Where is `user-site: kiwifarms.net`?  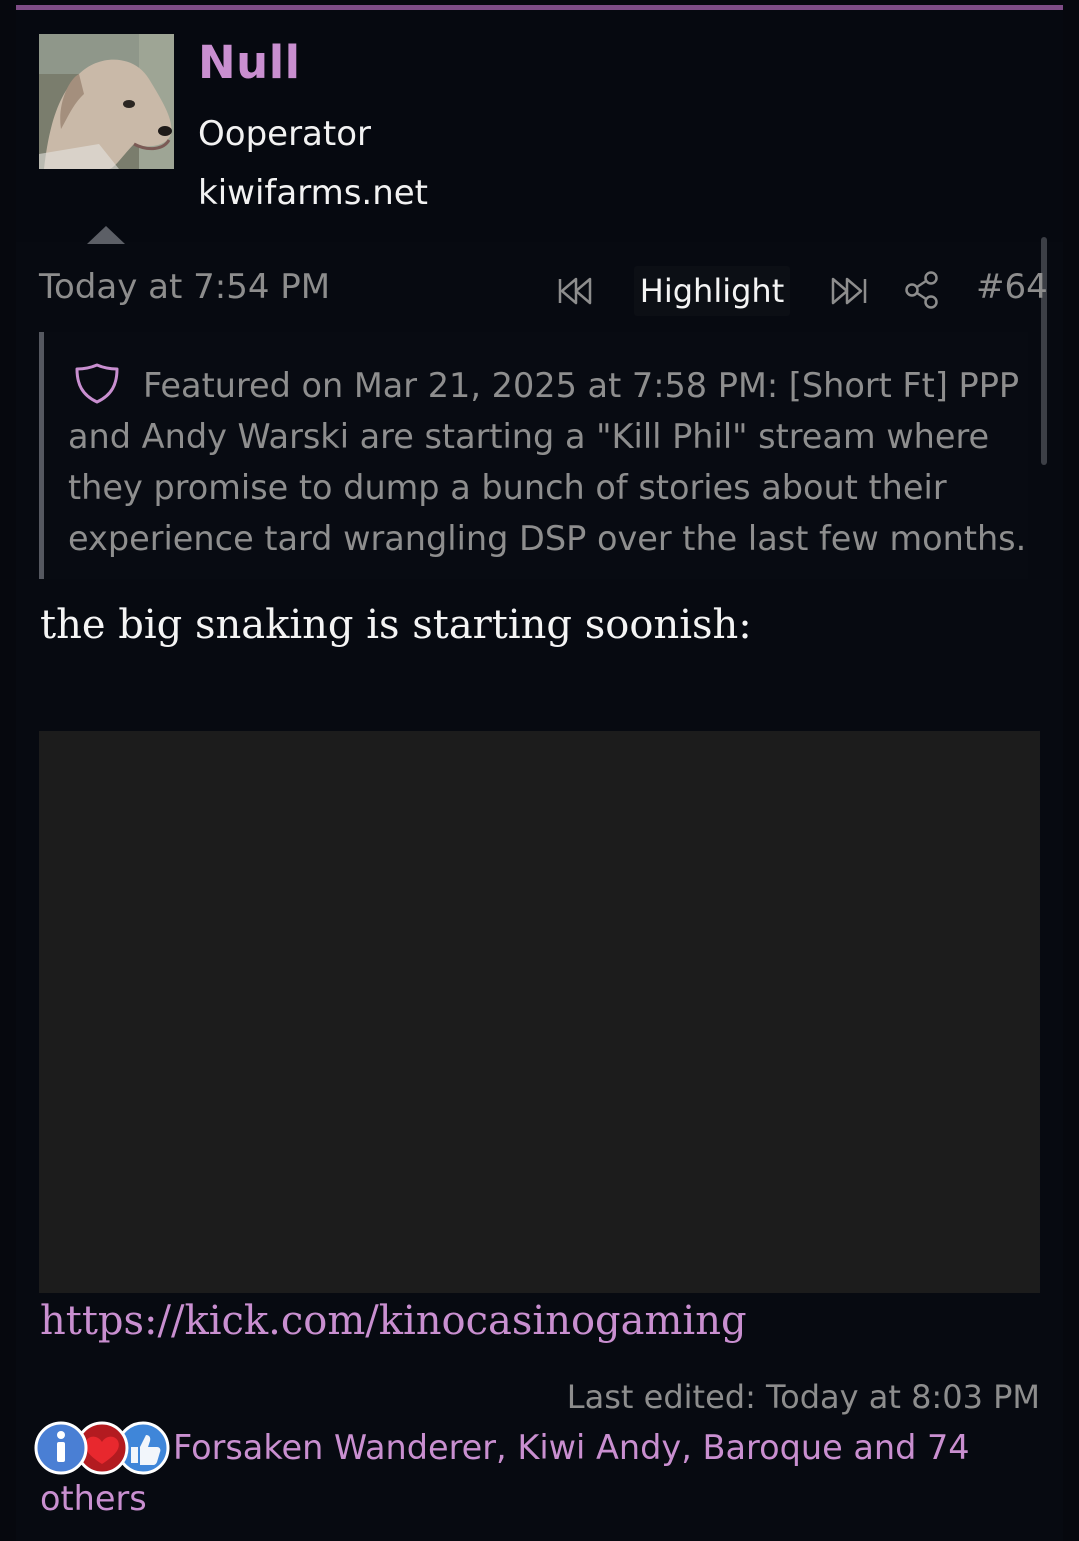 user-site: kiwifarms.net is located at coordinates (313, 193).